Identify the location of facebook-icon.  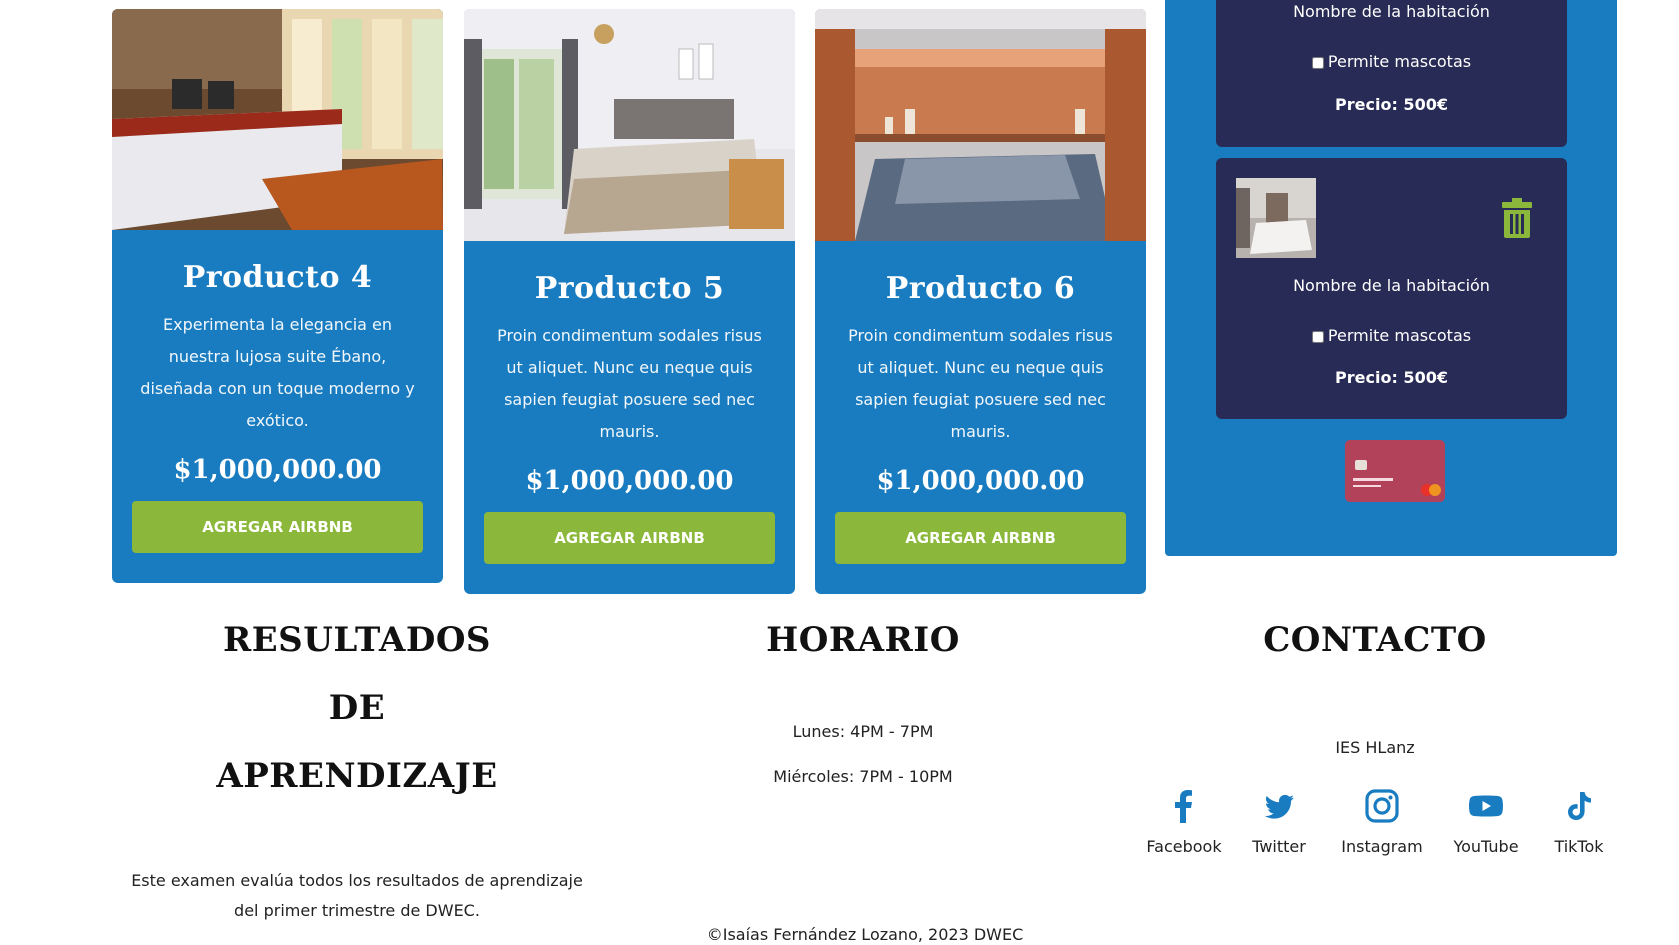
(1183, 806).